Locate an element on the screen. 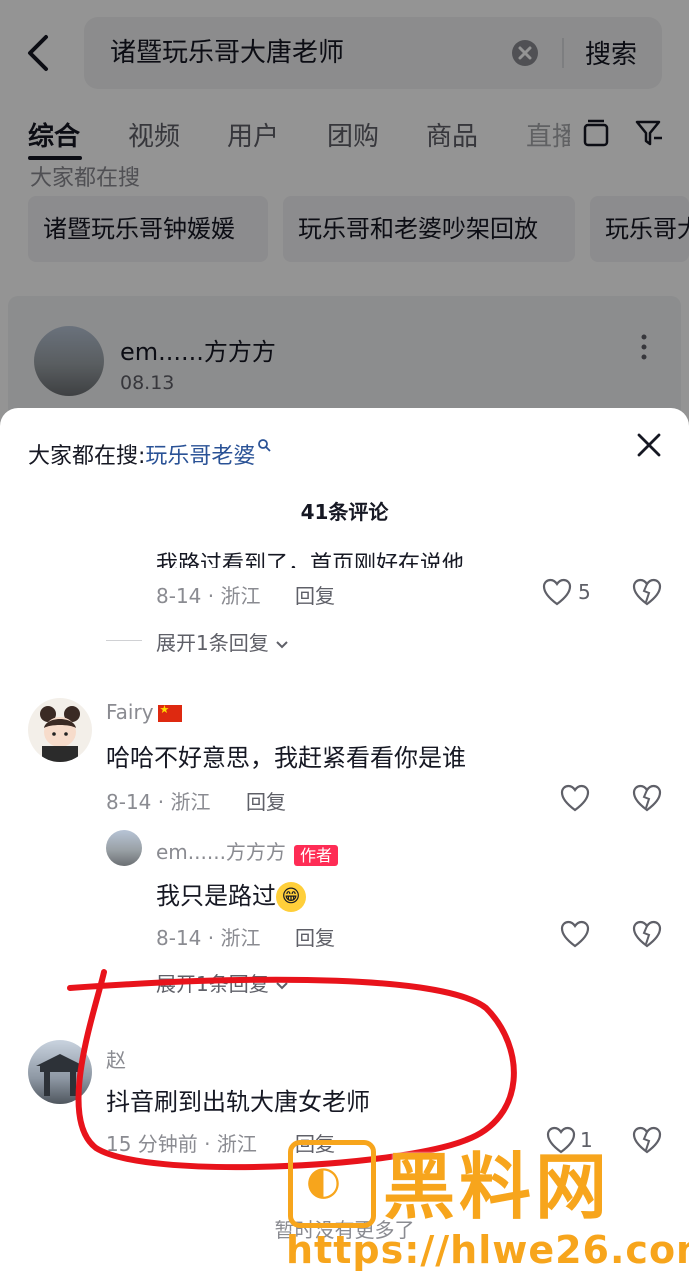 The height and width of the screenshot is (1280, 689). expand-replies: 展开1条回复 is located at coordinates (222, 641).